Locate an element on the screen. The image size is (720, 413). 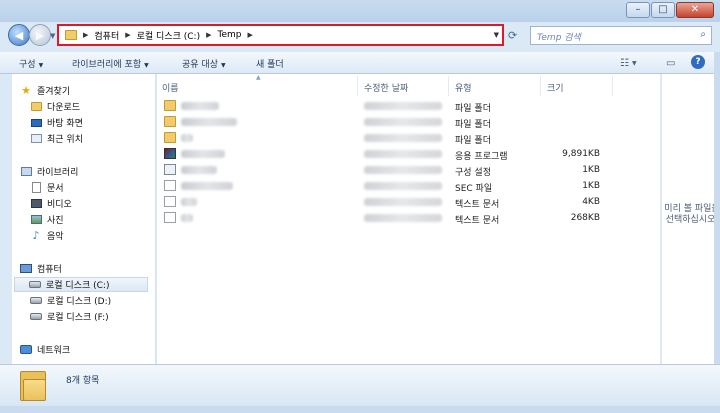
file-row: 구성 설정 1KB is located at coordinates (397, 170).